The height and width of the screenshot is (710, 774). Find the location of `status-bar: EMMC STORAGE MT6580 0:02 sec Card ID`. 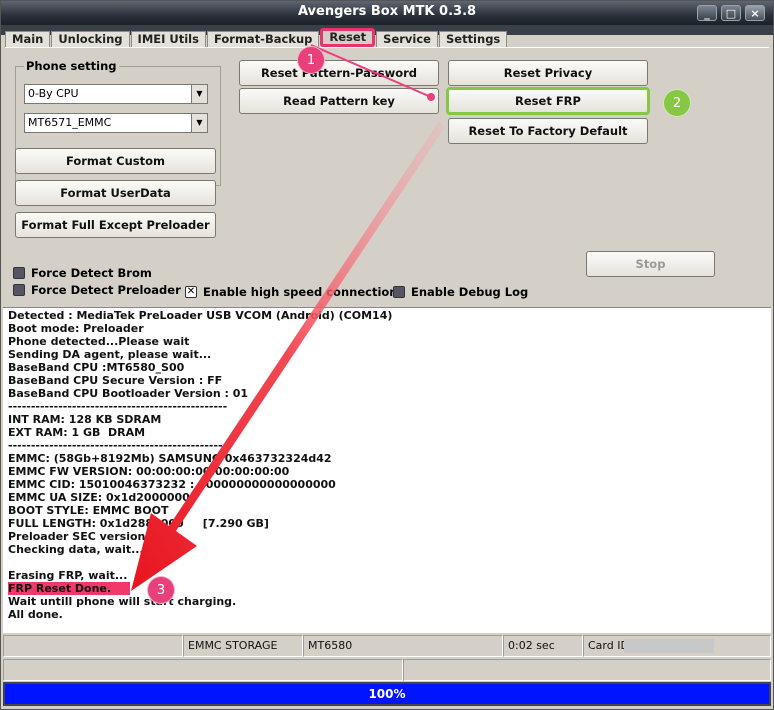

status-bar: EMMC STORAGE MT6580 0:02 sec Card ID is located at coordinates (387, 646).